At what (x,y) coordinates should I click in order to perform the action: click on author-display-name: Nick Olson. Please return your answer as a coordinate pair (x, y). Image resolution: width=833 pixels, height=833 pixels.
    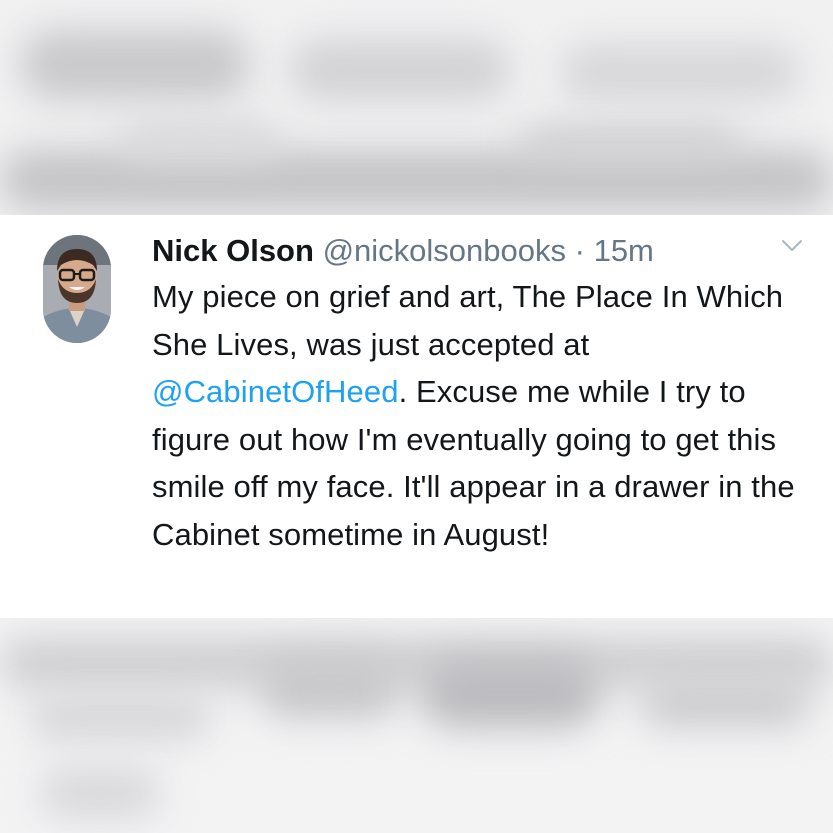
    Looking at the image, I should click on (233, 250).